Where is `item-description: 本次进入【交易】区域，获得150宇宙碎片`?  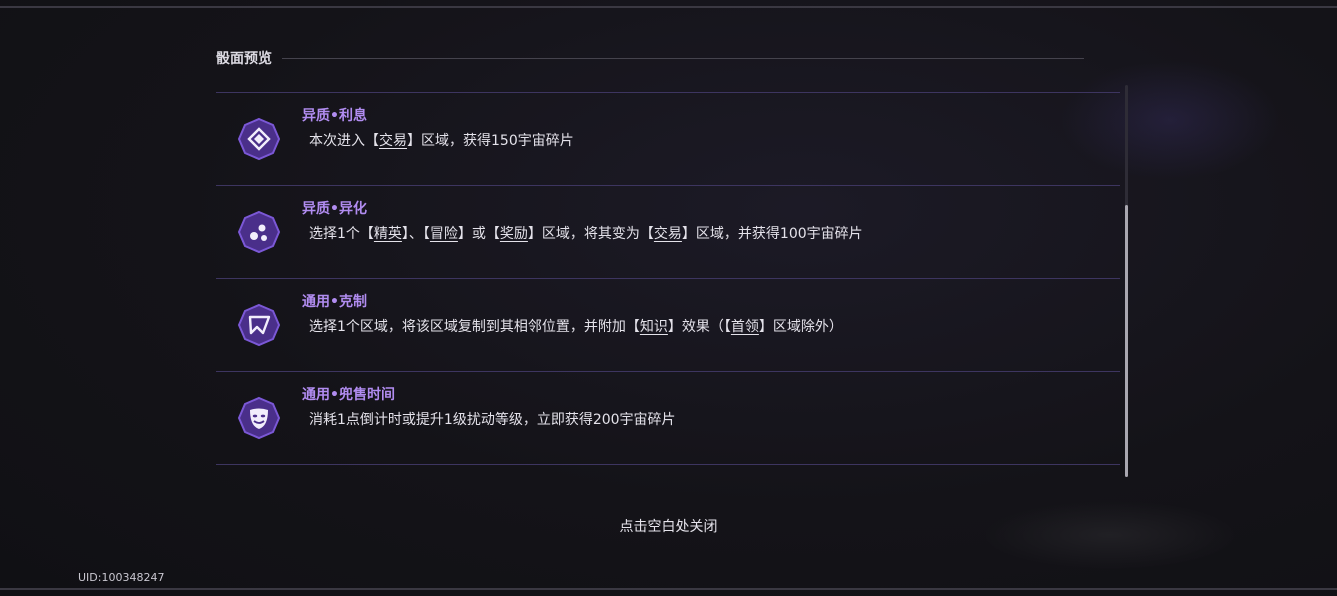
item-description: 本次进入【交易】区域，获得150宇宙碎片 is located at coordinates (441, 140).